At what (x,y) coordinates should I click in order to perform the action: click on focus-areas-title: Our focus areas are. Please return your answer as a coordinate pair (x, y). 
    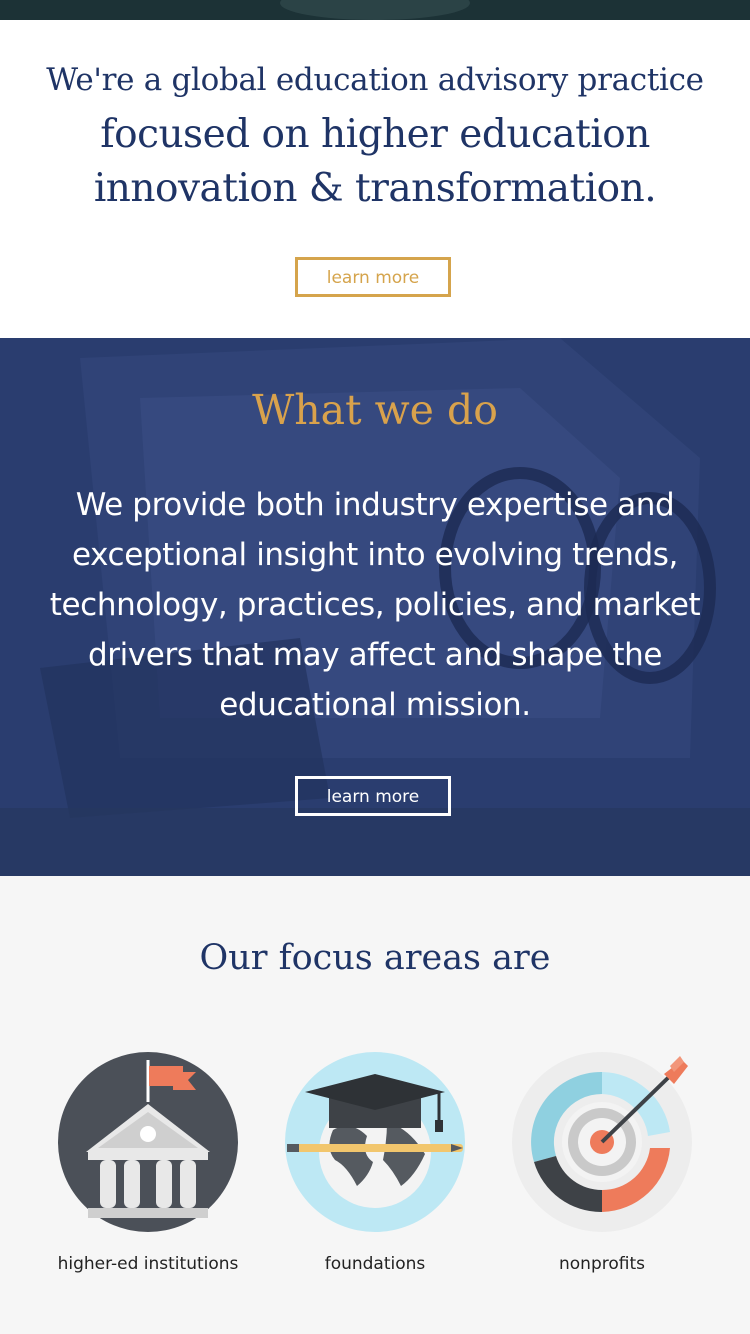
    Looking at the image, I should click on (375, 958).